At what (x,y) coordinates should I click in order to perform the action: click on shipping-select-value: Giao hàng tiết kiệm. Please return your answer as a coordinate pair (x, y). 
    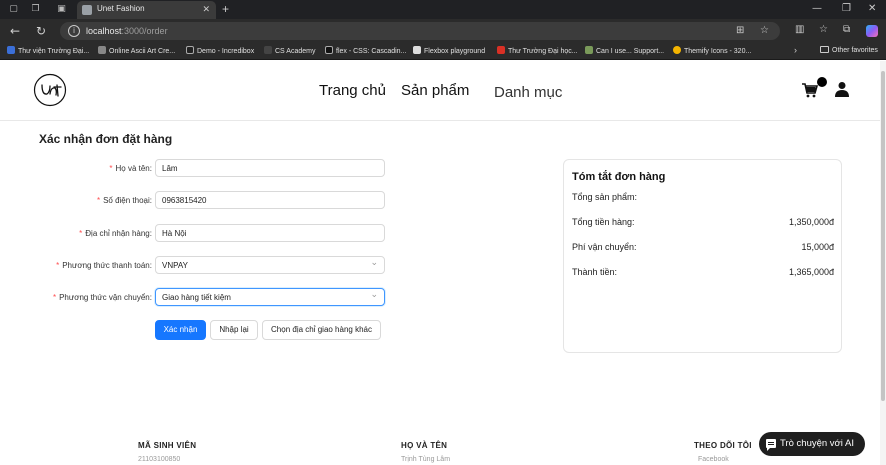
    Looking at the image, I should click on (196, 297).